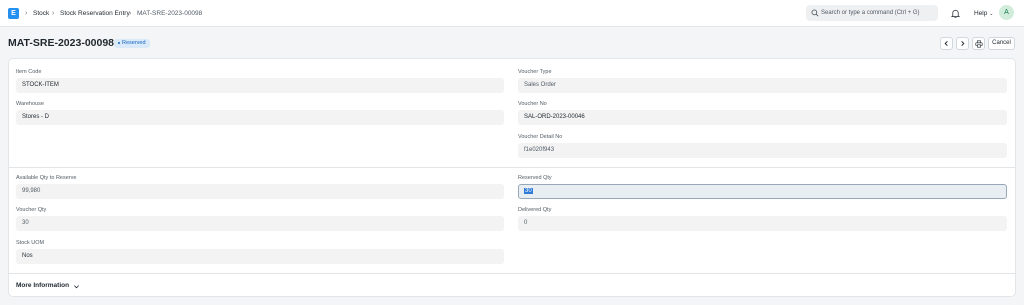 This screenshot has height=305, width=1024. Describe the element at coordinates (528, 191) in the screenshot. I see `reserved-qty-value: 30` at that location.